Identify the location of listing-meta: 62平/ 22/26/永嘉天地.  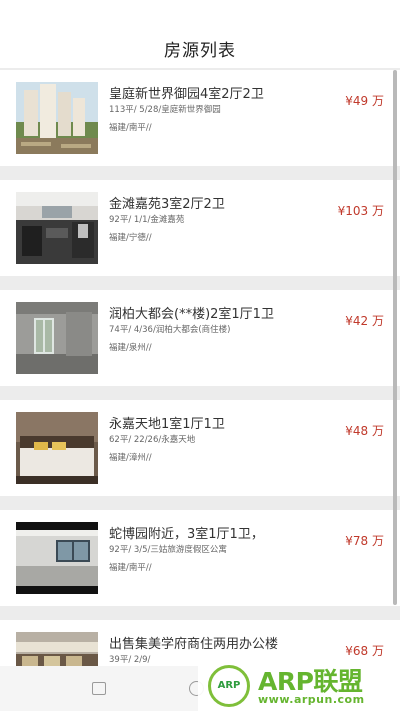
(152, 440).